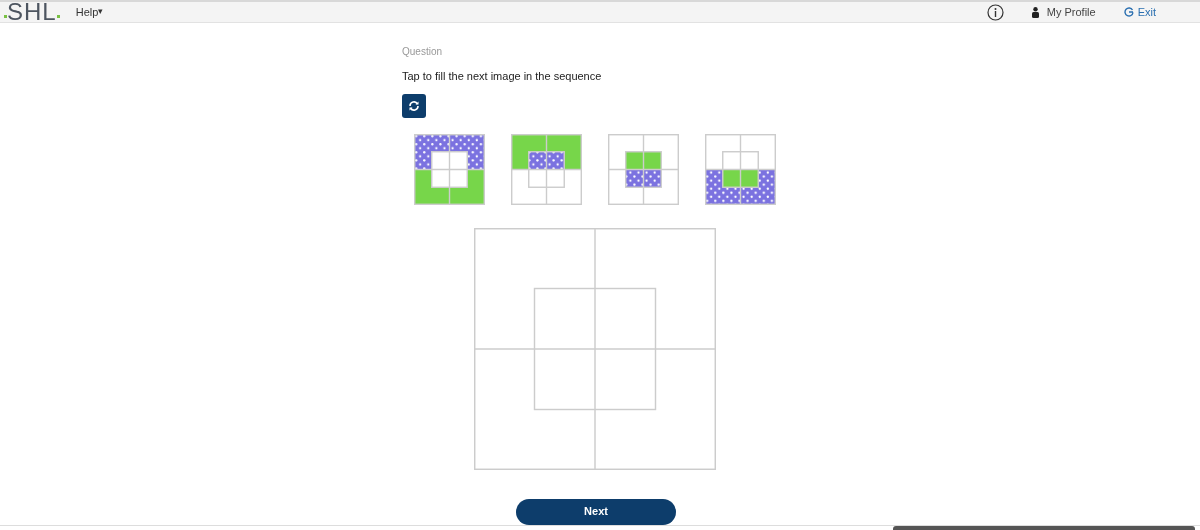  Describe the element at coordinates (1035, 12) in the screenshot. I see `person-icon` at that location.